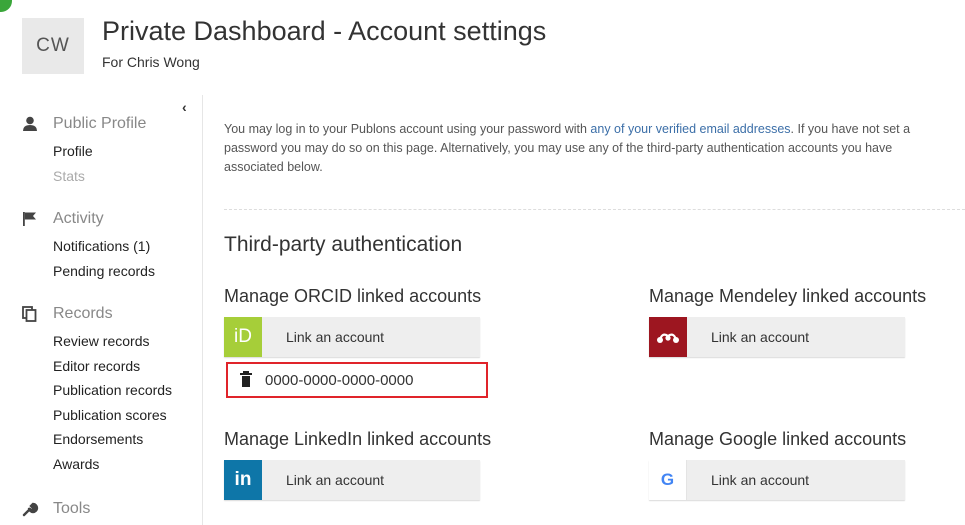 Image resolution: width=965 pixels, height=525 pixels. I want to click on orcid-id: 0000-0000-0000-0000, so click(339, 380).